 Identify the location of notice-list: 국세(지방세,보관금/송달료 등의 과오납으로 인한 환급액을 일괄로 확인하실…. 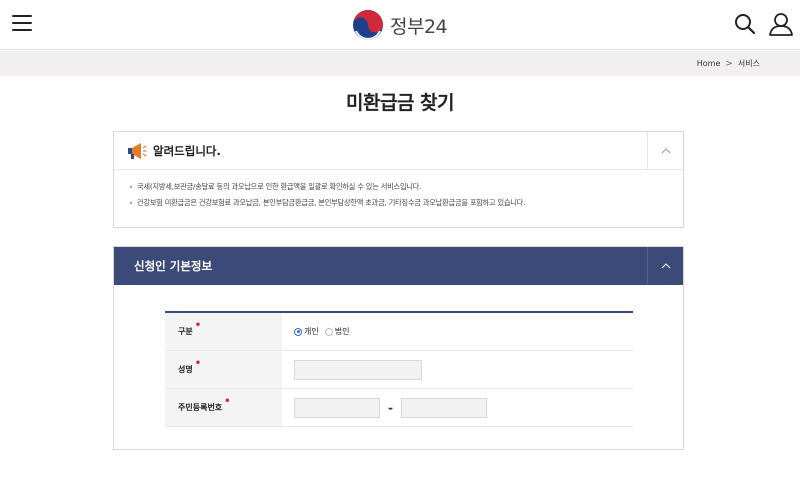
(398, 189).